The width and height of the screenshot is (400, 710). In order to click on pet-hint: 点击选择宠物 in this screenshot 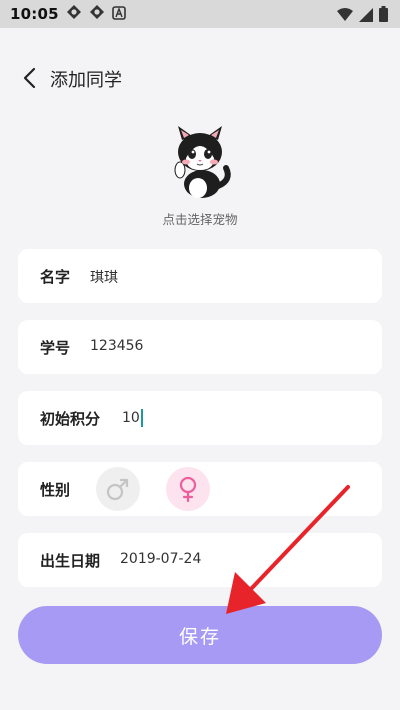, I will do `click(200, 219)`.